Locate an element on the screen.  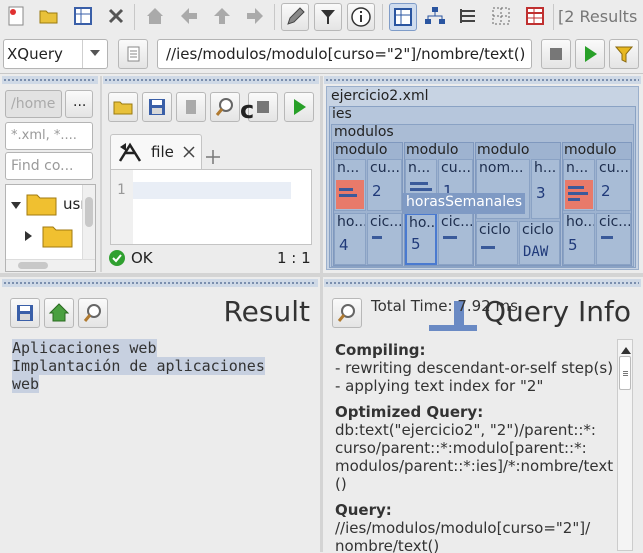
compiling-heading: Compiling: is located at coordinates (380, 350).